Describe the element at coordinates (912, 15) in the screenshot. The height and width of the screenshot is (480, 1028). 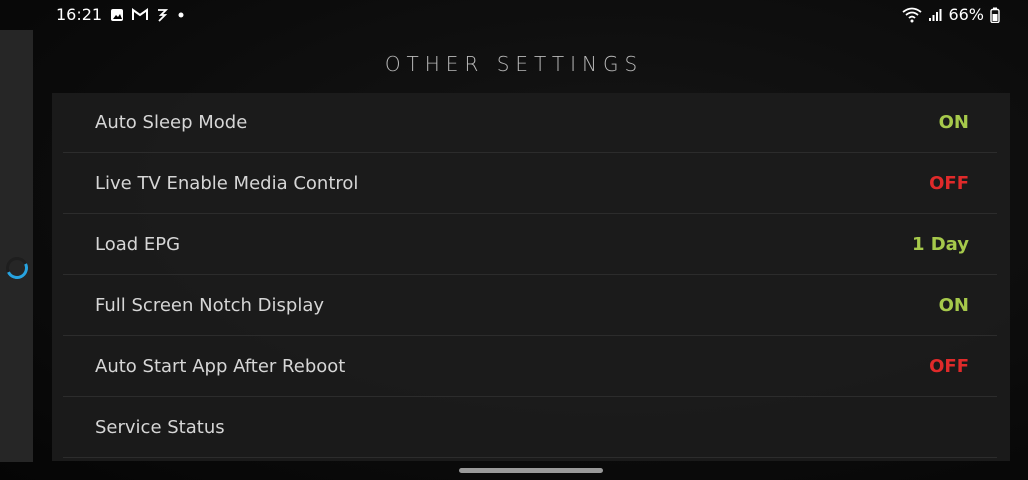
I see `wifi-icon` at that location.